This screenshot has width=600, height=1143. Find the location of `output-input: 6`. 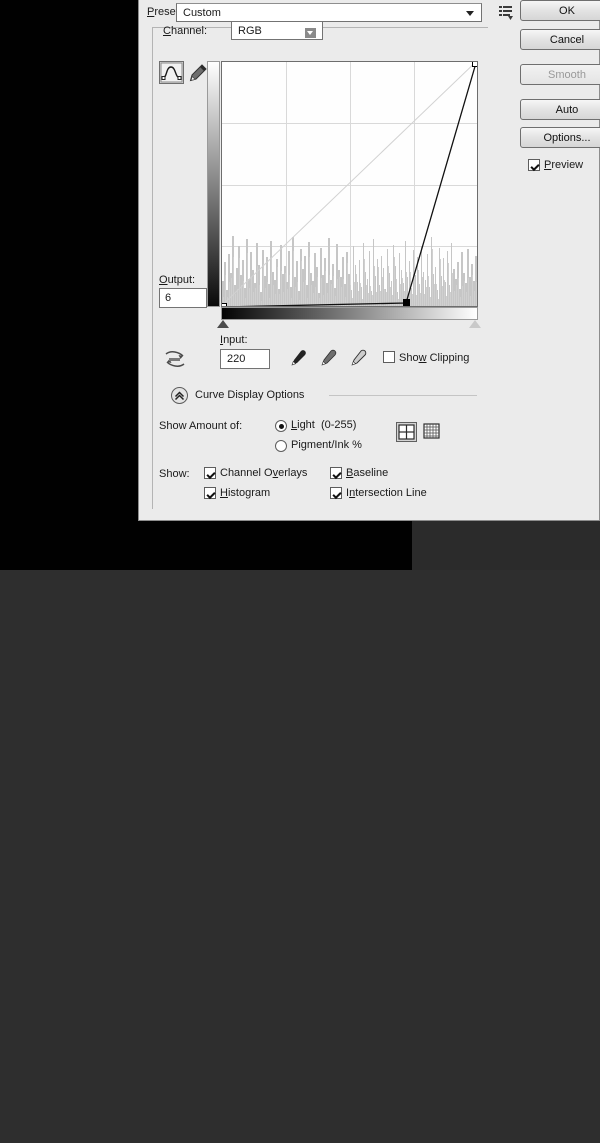

output-input: 6 is located at coordinates (183, 298).